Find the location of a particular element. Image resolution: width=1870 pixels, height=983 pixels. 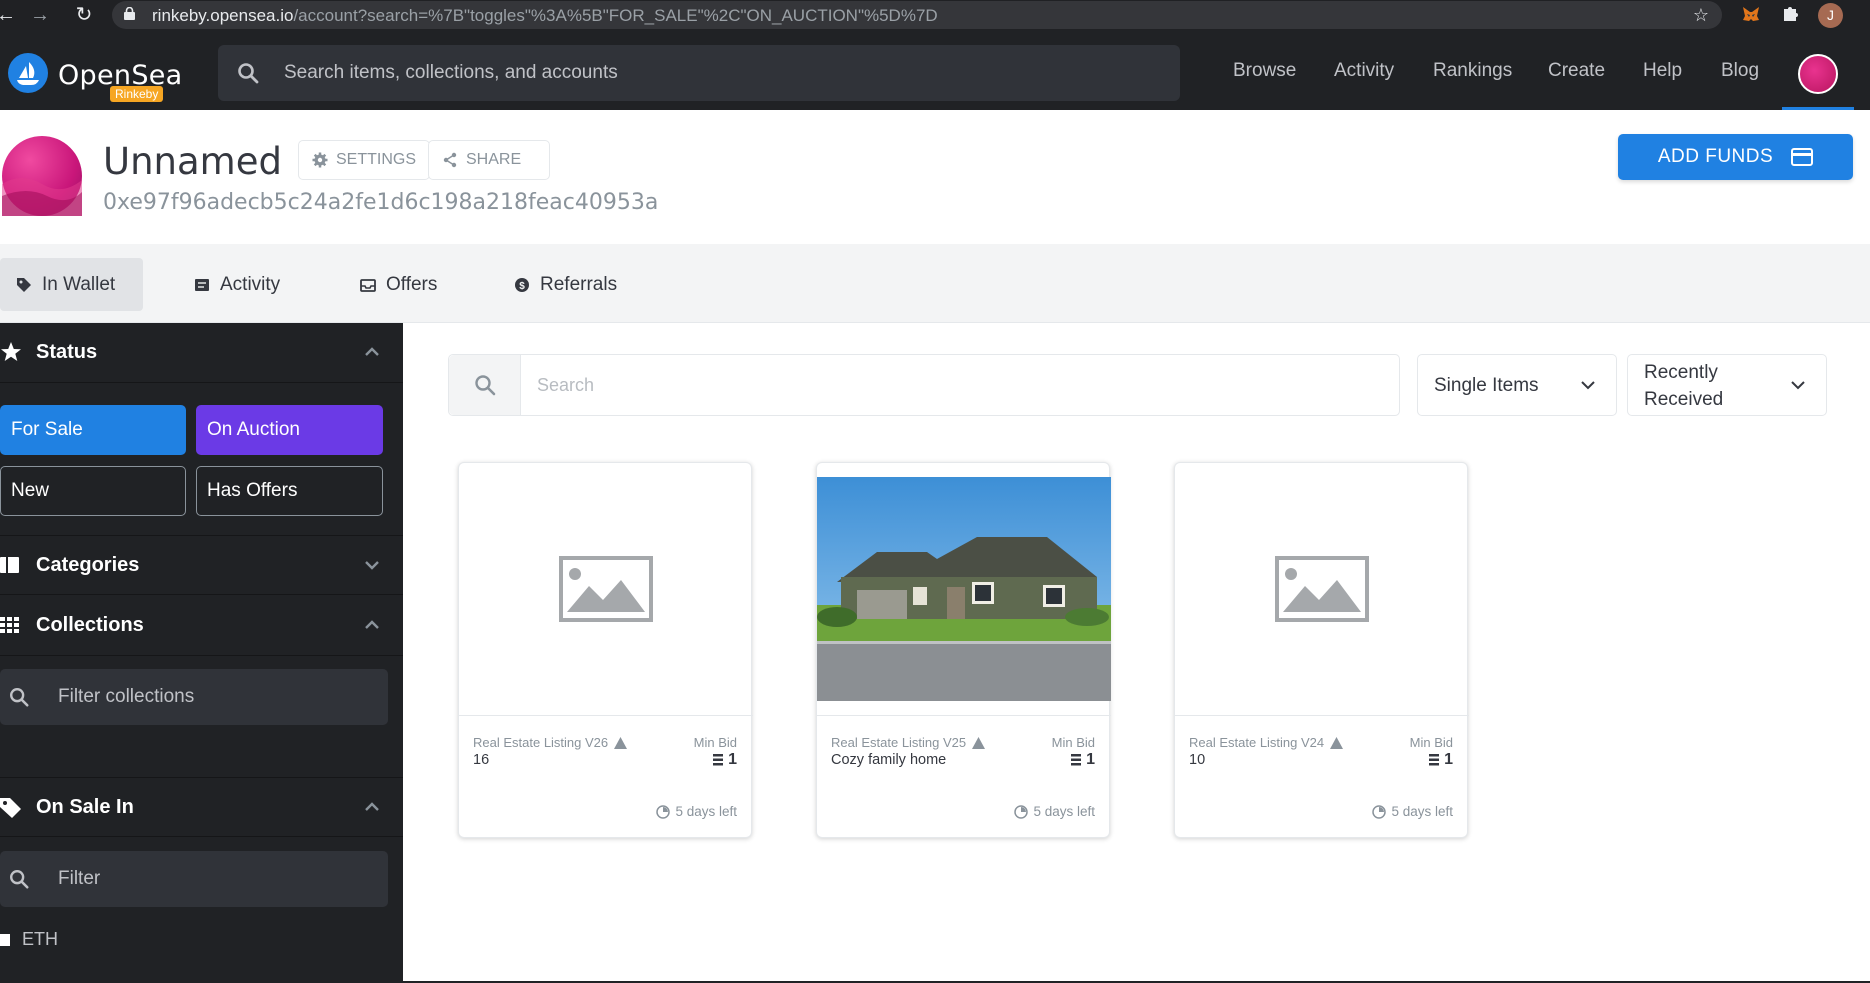

card-collection: Real Estate Listing V26 is located at coordinates (550, 742).